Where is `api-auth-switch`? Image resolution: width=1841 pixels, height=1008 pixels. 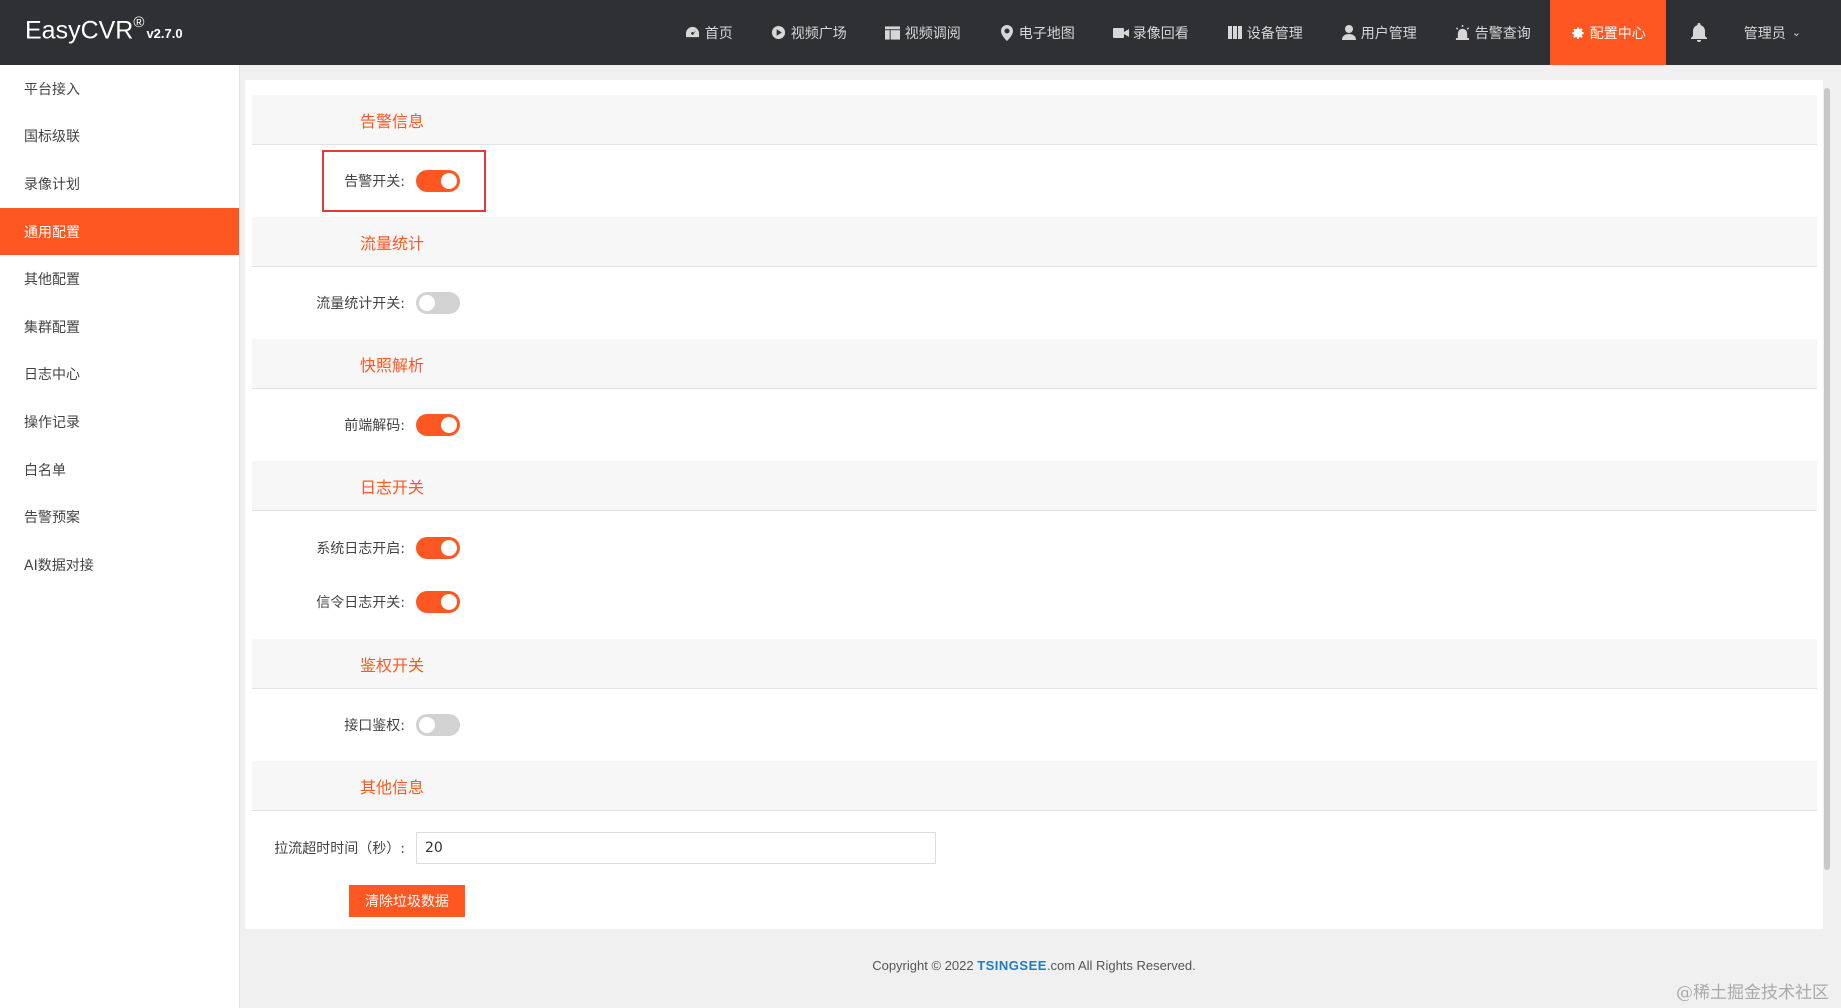
api-auth-switch is located at coordinates (438, 725).